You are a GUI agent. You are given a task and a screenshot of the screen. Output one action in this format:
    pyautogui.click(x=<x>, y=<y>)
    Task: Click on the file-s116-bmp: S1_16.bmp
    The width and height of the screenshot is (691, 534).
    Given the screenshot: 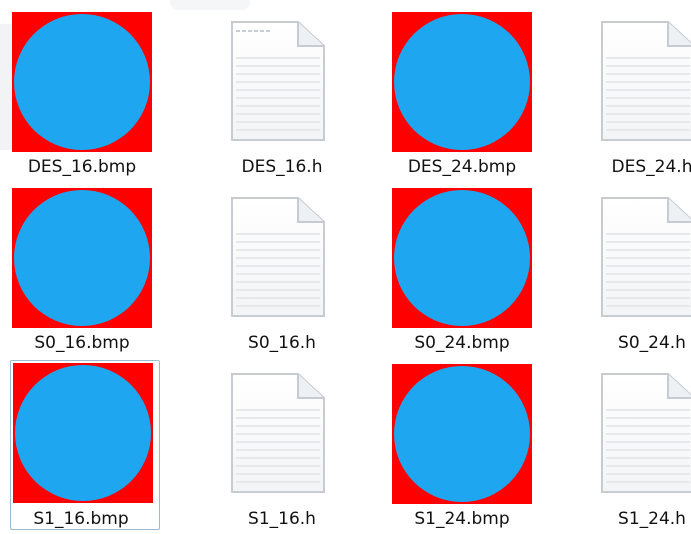 What is the action you would take?
    pyautogui.click(x=85, y=445)
    